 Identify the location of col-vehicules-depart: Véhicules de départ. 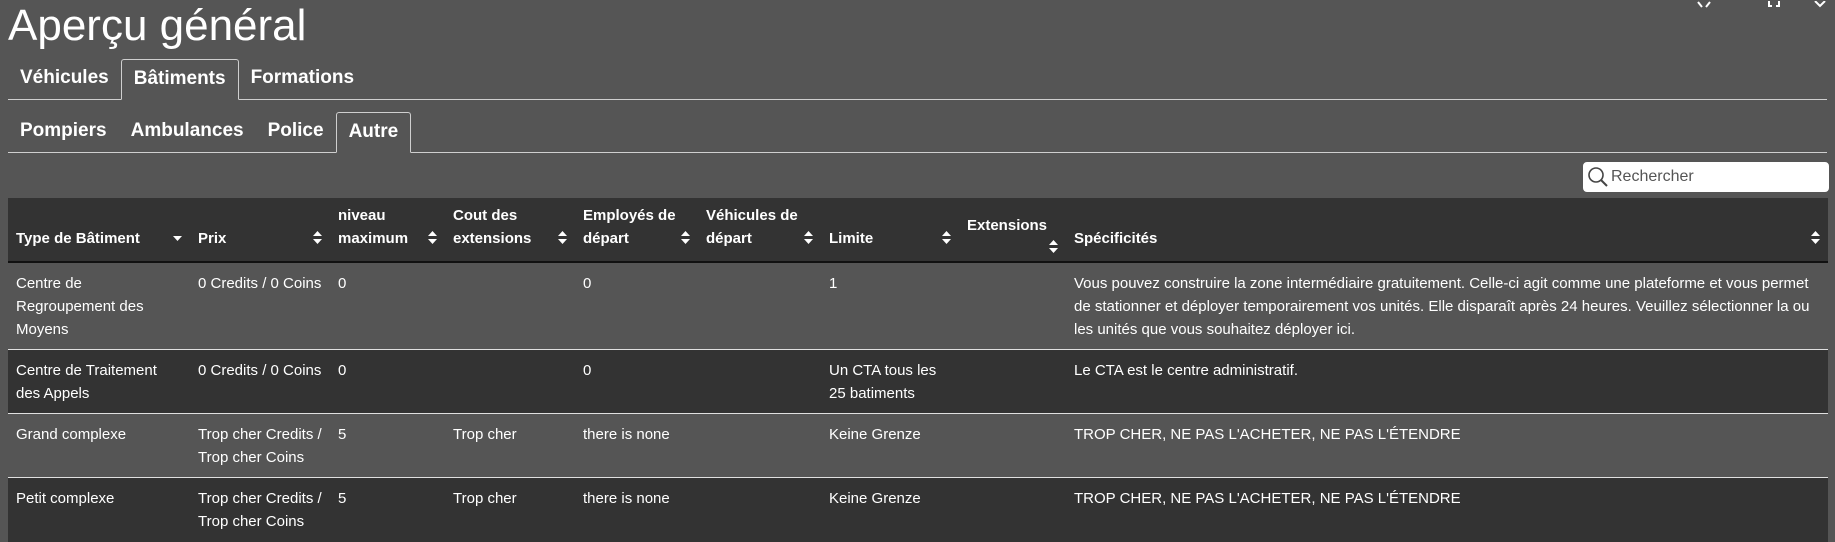
(759, 230).